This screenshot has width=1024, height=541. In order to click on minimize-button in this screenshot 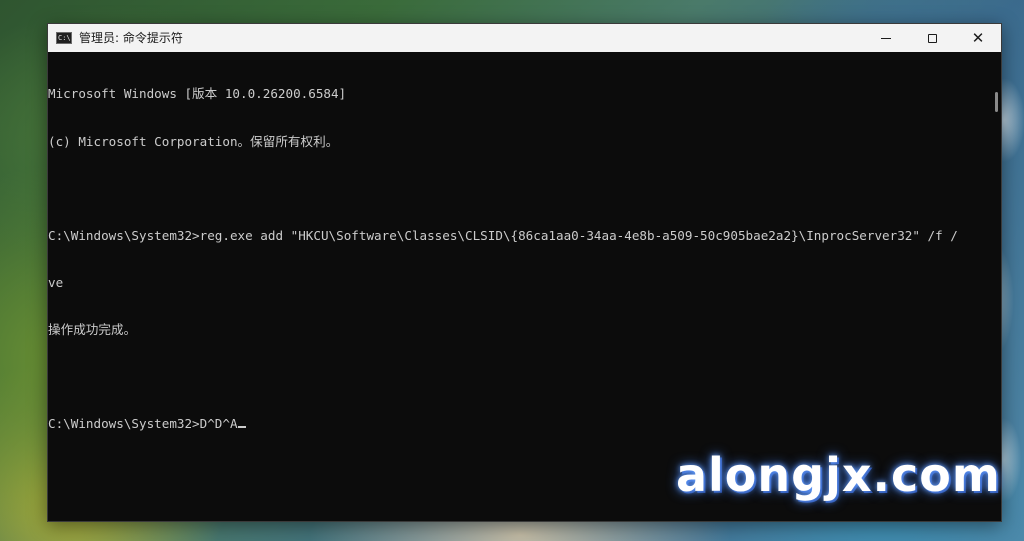, I will do `click(886, 38)`.